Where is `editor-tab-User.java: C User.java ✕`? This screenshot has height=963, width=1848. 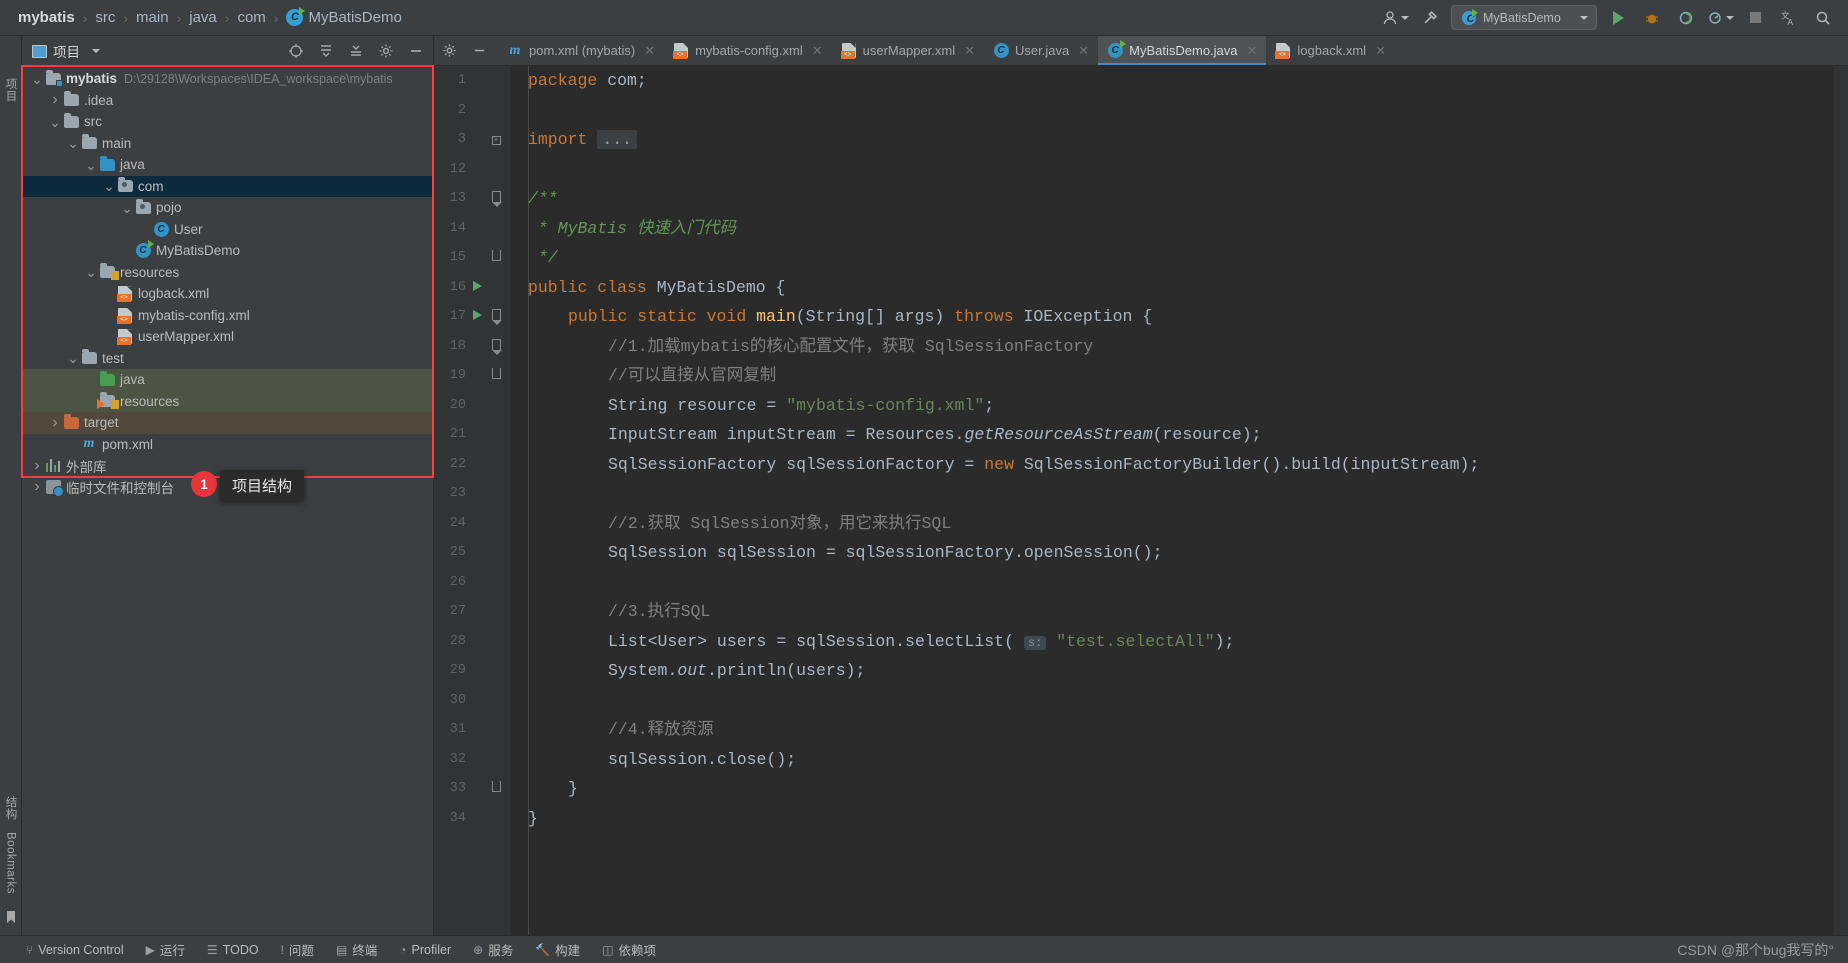 editor-tab-User.java: C User.java ✕ is located at coordinates (1041, 50).